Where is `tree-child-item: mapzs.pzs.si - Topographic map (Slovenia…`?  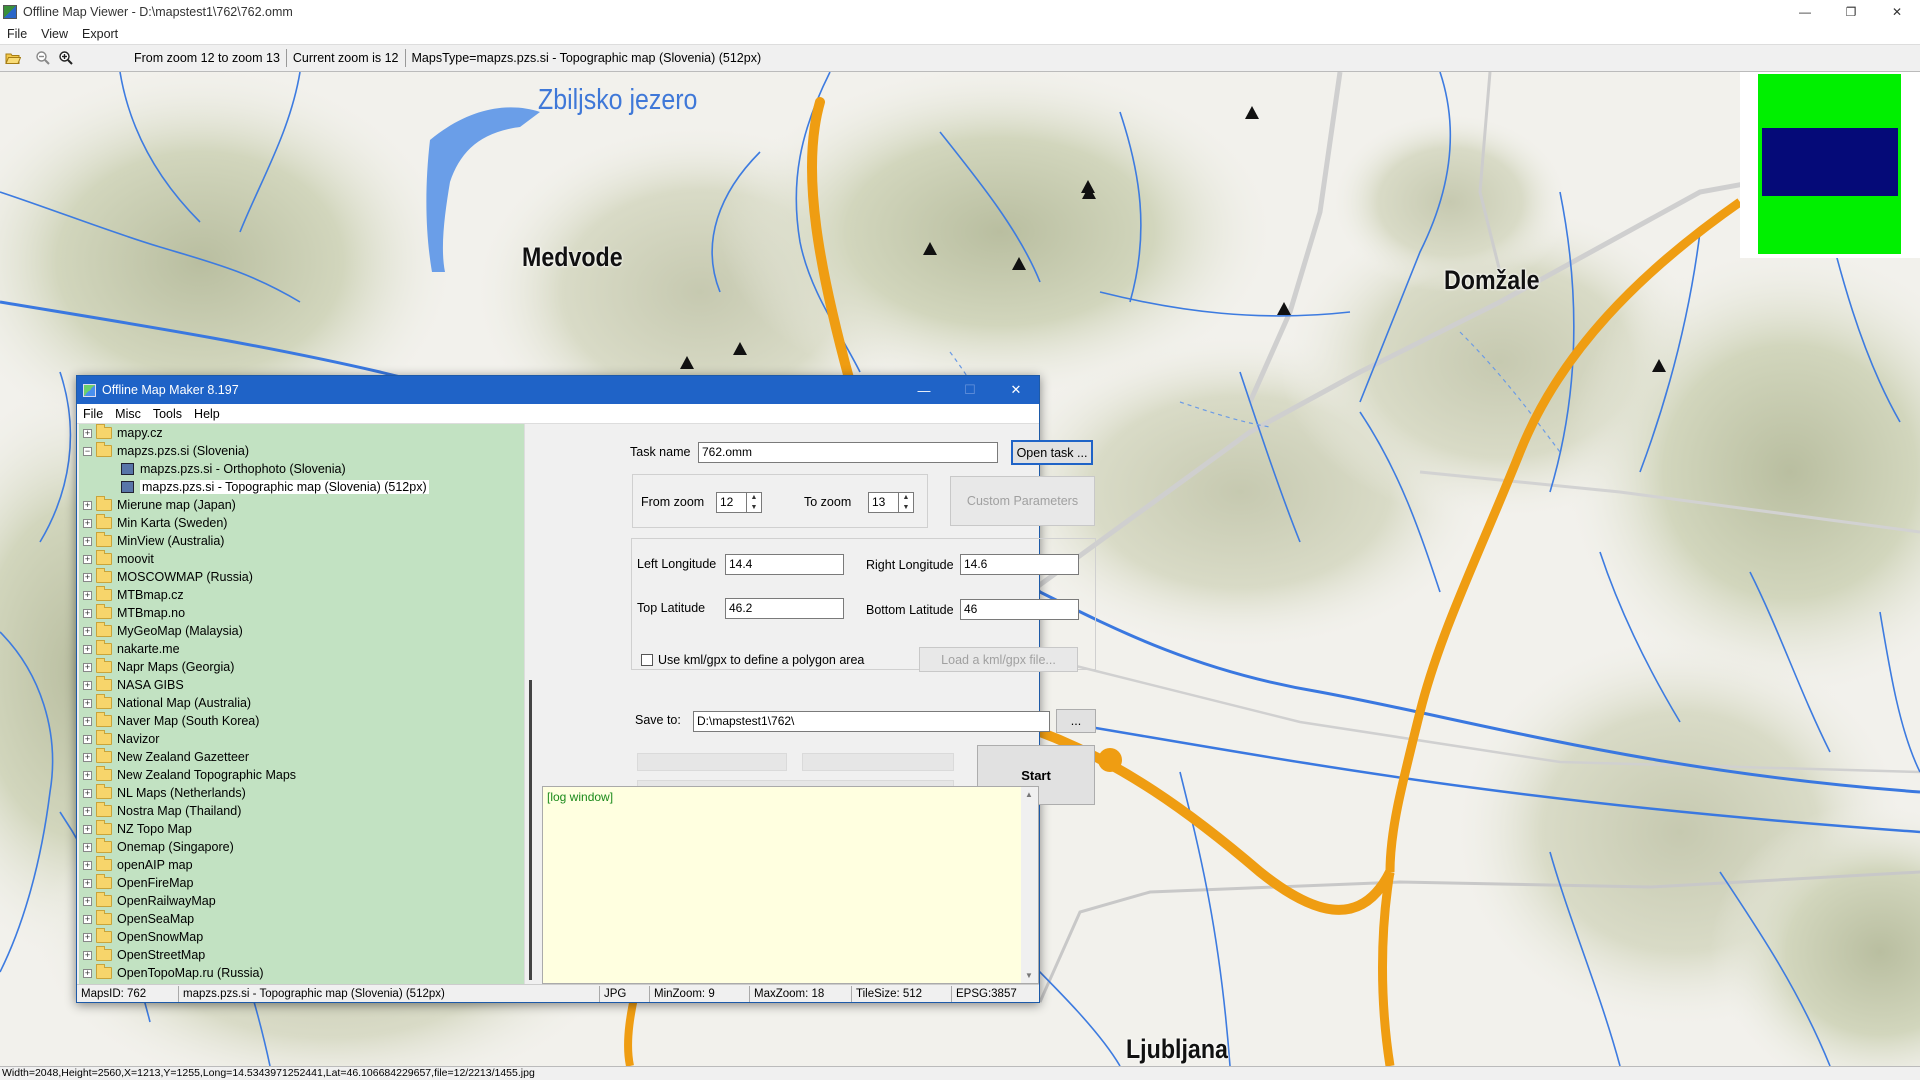 tree-child-item: mapzs.pzs.si - Topographic map (Slovenia… is located at coordinates (301, 487).